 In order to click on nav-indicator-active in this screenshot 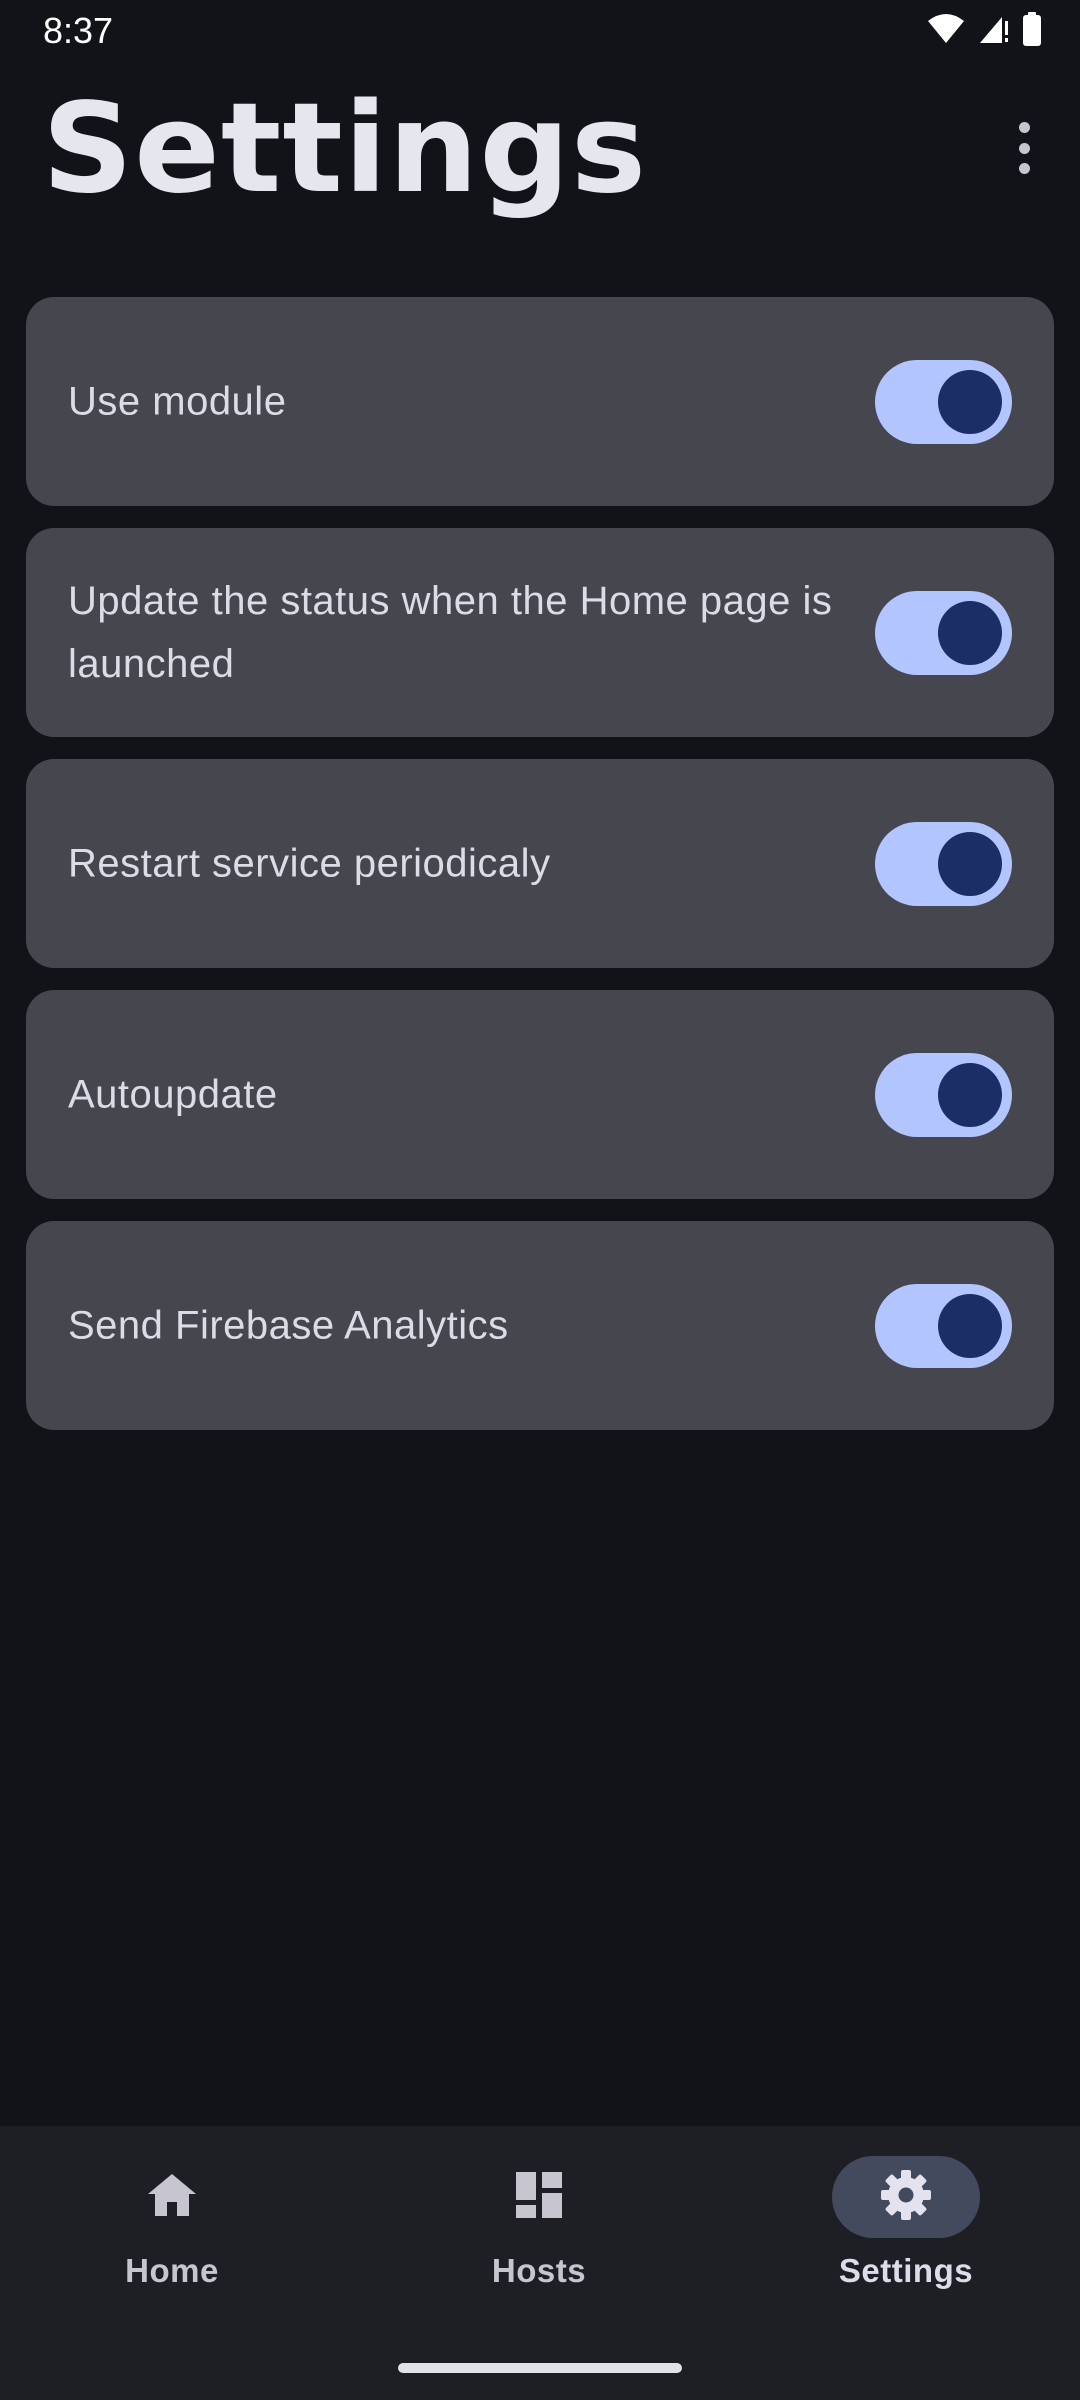, I will do `click(906, 2197)`.